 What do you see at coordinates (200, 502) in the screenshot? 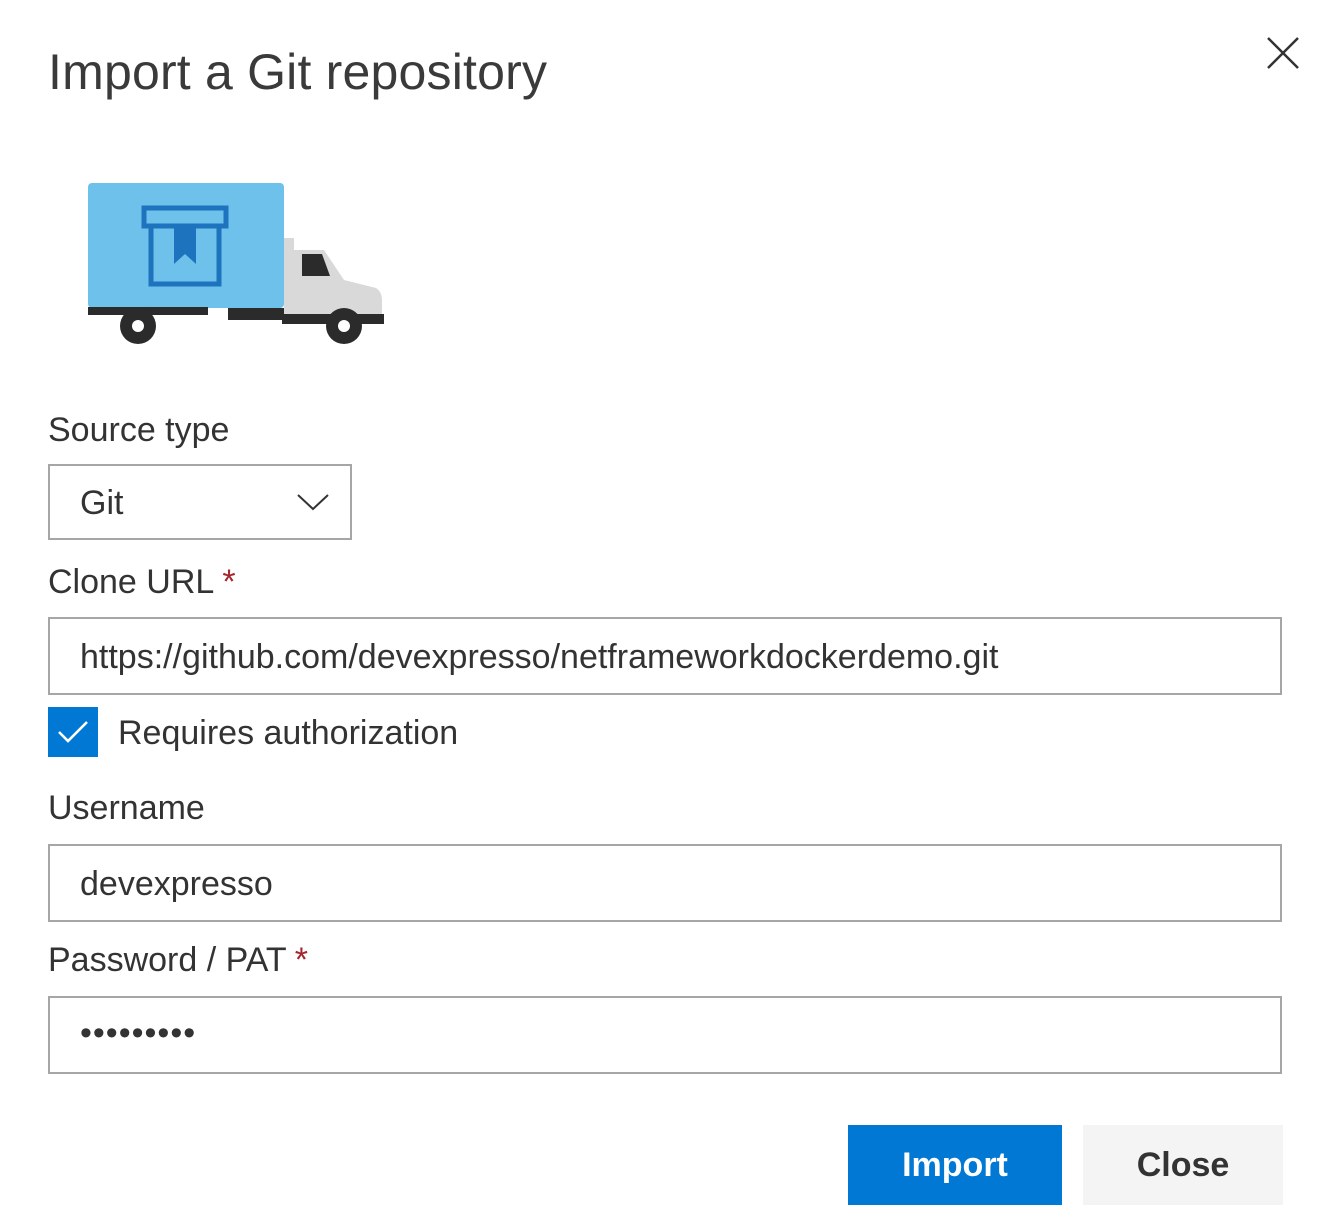
I see `source-type-dropdown: Git` at bounding box center [200, 502].